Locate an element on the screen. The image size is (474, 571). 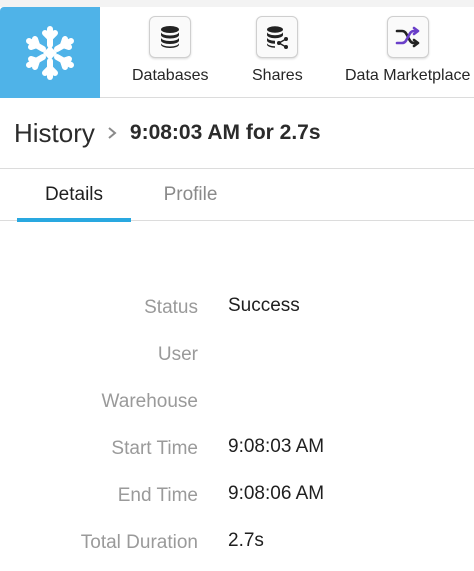
tab-profile: Profile is located at coordinates (190, 195).